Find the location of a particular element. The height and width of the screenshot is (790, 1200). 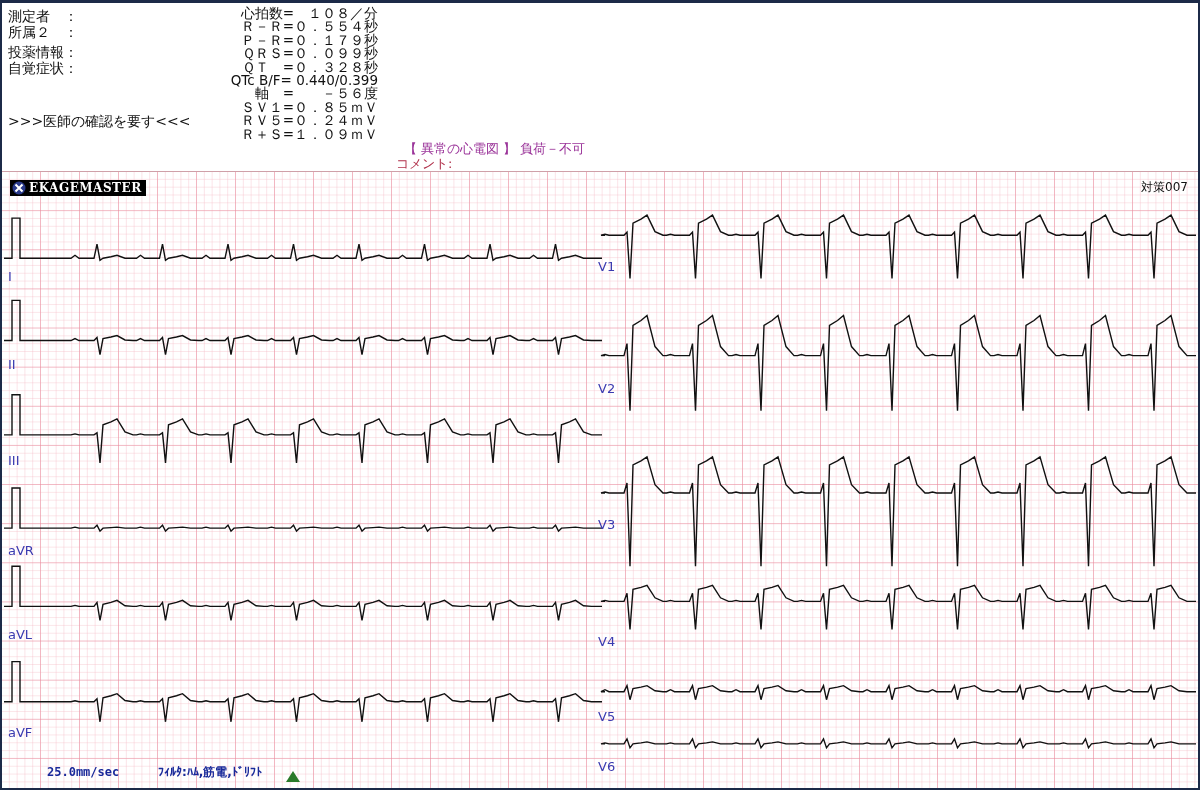

field-label: 投薬情報： is located at coordinates (43, 52).